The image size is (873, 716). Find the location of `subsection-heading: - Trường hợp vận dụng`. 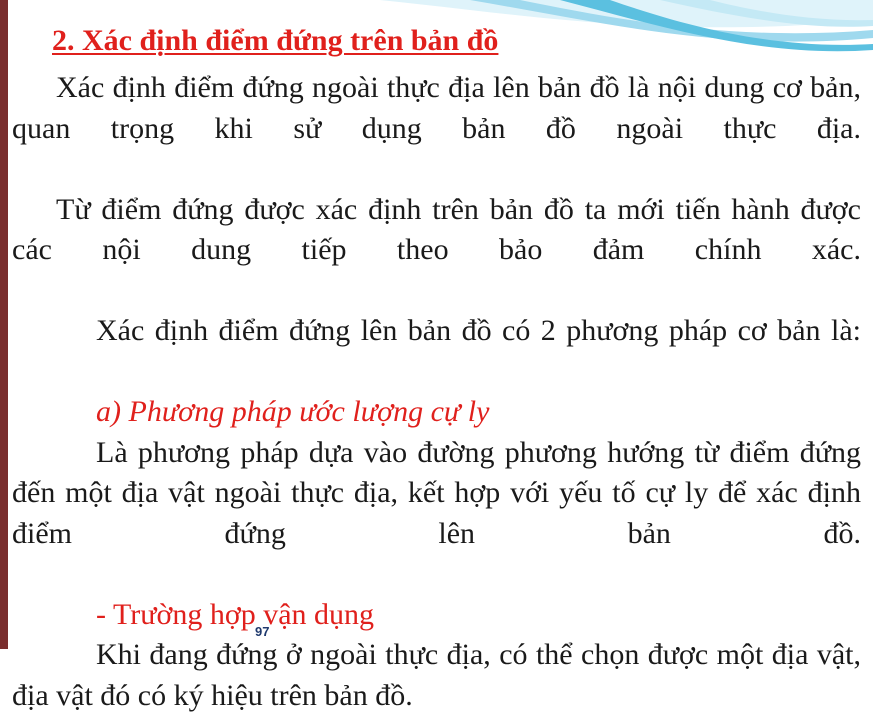

subsection-heading: - Trường hợp vận dụng is located at coordinates (235, 614).